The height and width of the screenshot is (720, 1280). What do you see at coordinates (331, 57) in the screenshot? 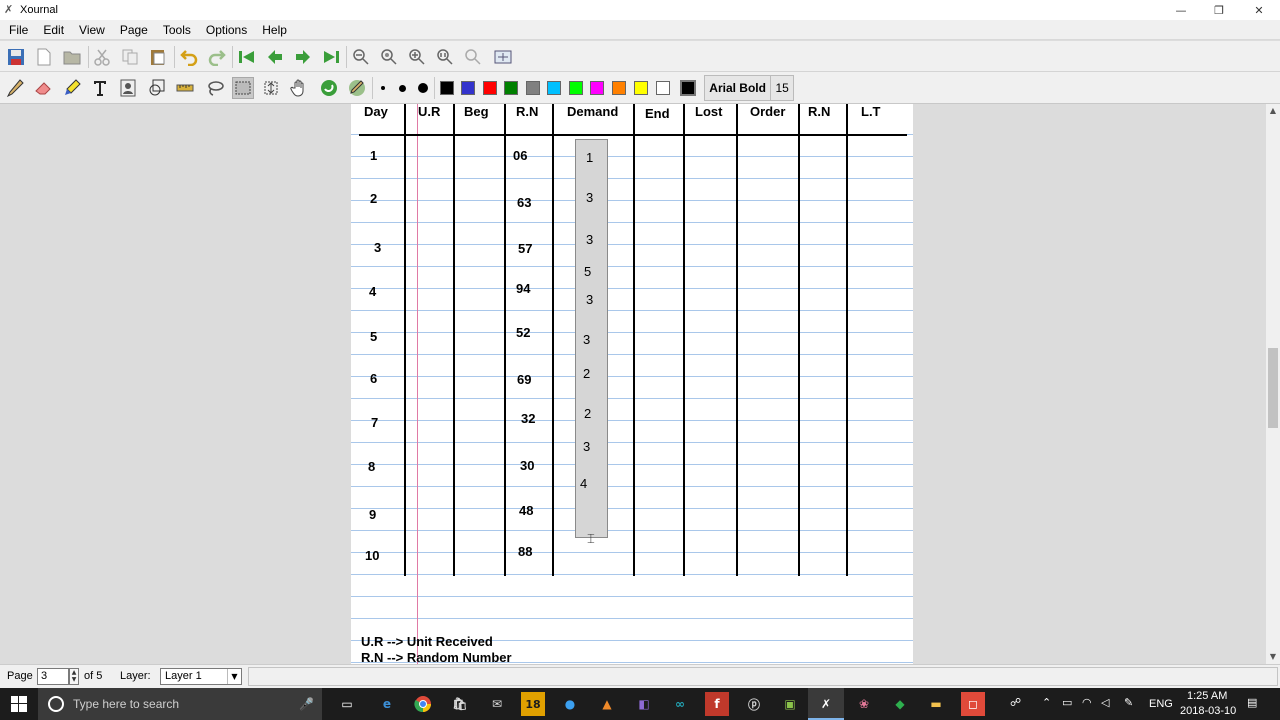
I see `last-page-button` at bounding box center [331, 57].